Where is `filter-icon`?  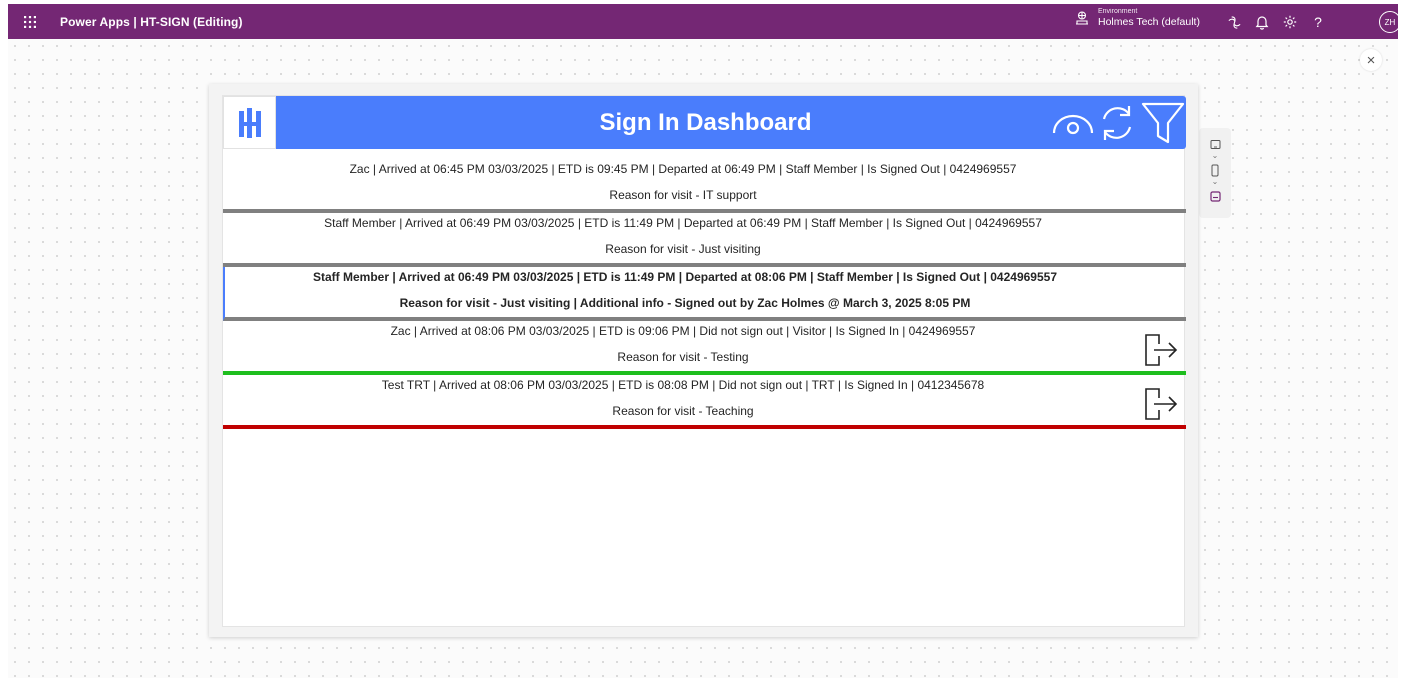 filter-icon is located at coordinates (1163, 125).